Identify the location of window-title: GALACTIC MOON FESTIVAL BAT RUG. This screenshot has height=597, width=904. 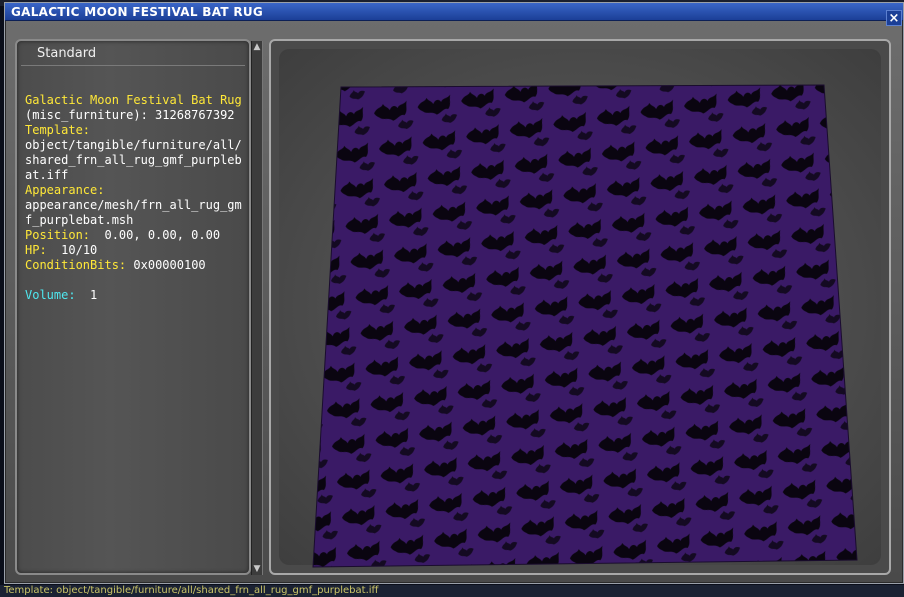
(137, 12).